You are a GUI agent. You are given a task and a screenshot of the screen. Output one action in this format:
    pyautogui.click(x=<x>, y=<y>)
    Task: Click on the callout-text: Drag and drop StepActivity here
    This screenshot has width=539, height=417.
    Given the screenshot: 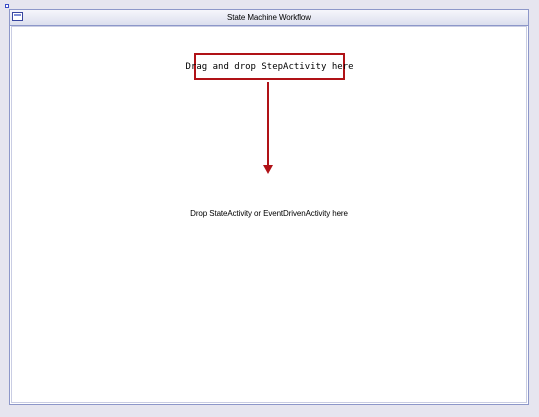 What is the action you would take?
    pyautogui.click(x=269, y=66)
    